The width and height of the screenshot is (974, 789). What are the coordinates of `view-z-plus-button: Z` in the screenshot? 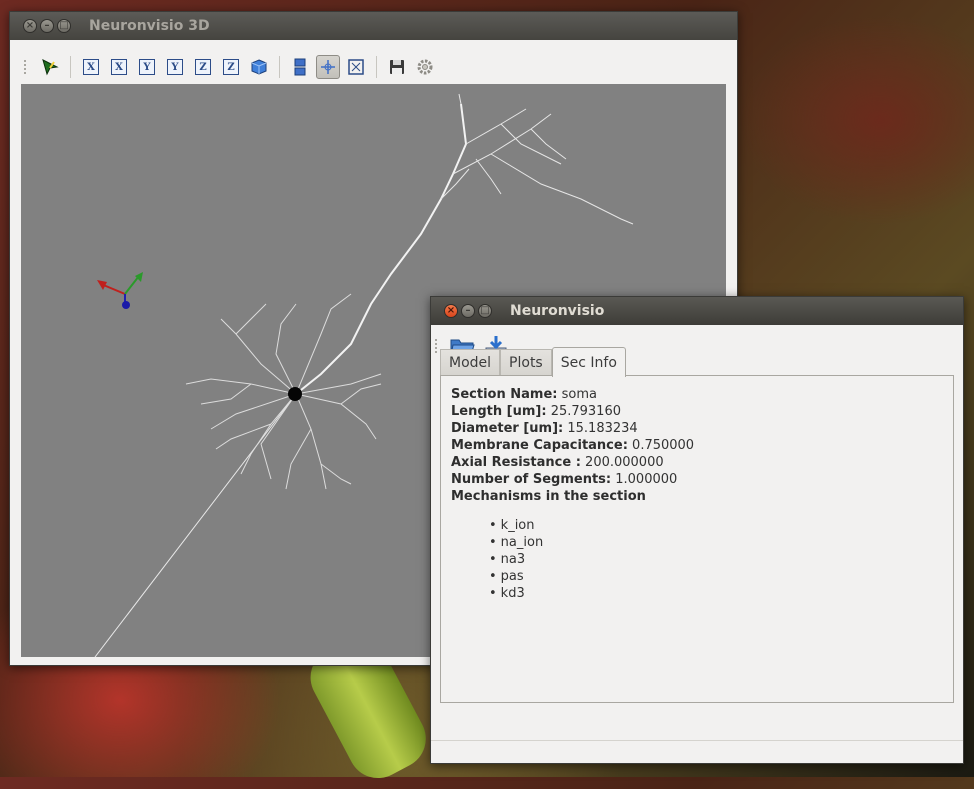 It's located at (203, 67).